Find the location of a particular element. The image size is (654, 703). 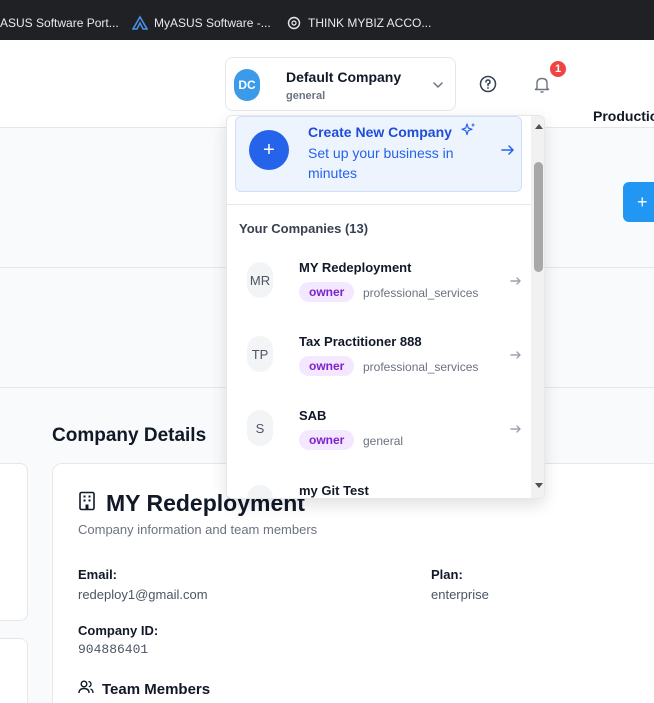

company-name: Tax Practitioner 888 is located at coordinates (360, 341).